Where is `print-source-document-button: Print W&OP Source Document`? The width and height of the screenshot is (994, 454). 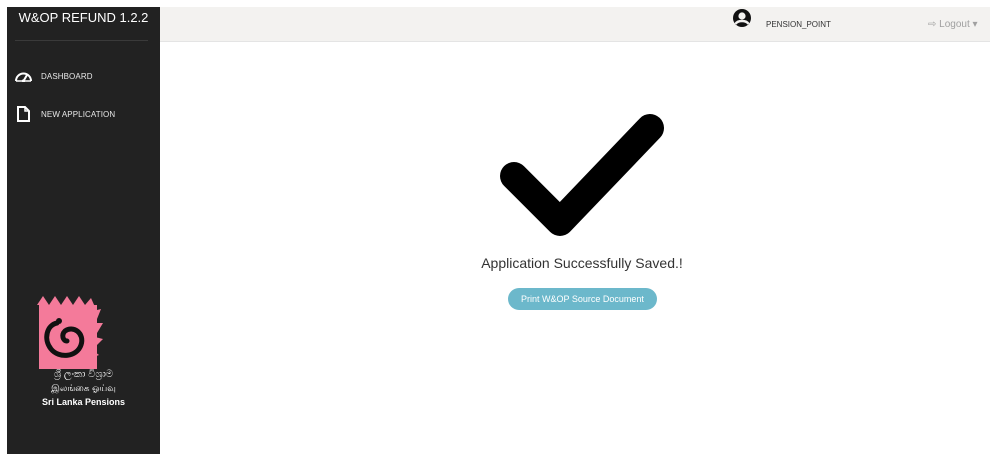
print-source-document-button: Print W&OP Source Document is located at coordinates (582, 299).